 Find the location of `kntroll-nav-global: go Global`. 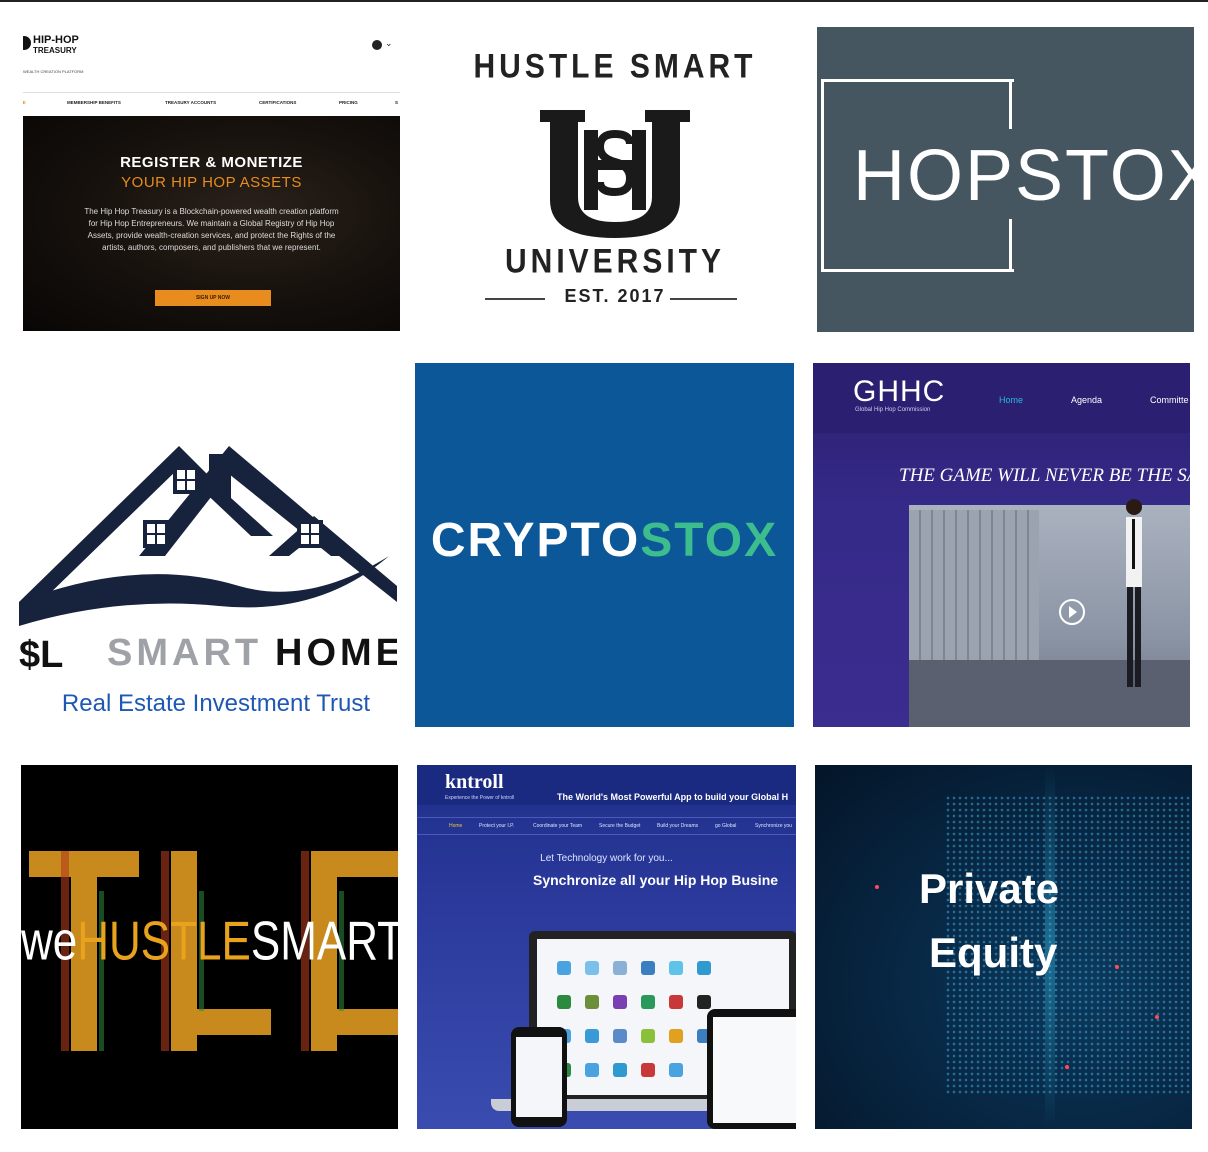

kntroll-nav-global: go Global is located at coordinates (725, 826).